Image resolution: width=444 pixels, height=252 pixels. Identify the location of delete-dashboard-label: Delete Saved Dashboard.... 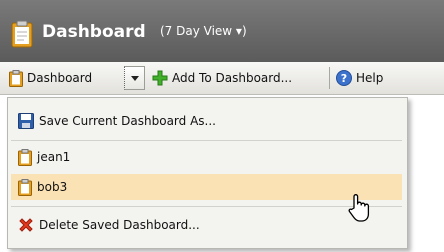
(119, 225).